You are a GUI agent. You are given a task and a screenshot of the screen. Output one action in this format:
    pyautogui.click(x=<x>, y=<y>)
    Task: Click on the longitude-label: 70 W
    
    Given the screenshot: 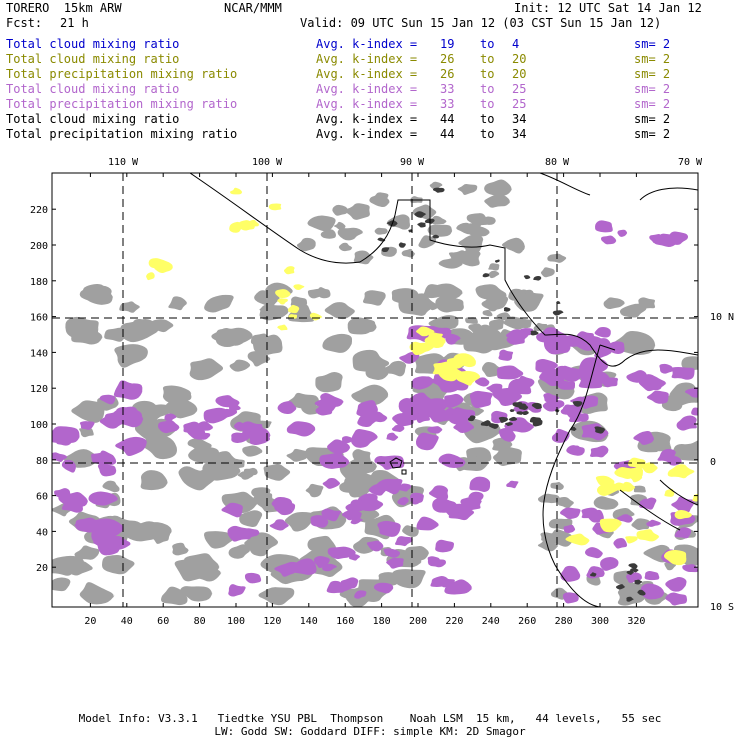 What is the action you would take?
    pyautogui.click(x=690, y=162)
    